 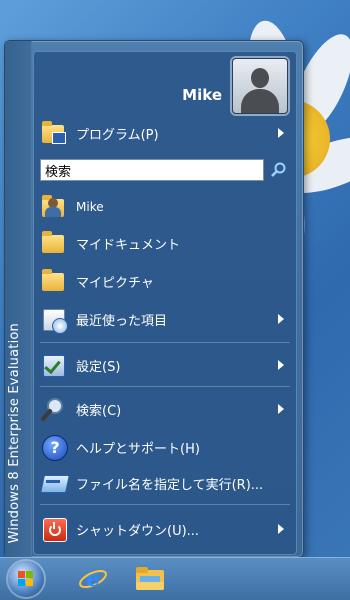 I want to click on user-name: Mike, so click(x=202, y=95).